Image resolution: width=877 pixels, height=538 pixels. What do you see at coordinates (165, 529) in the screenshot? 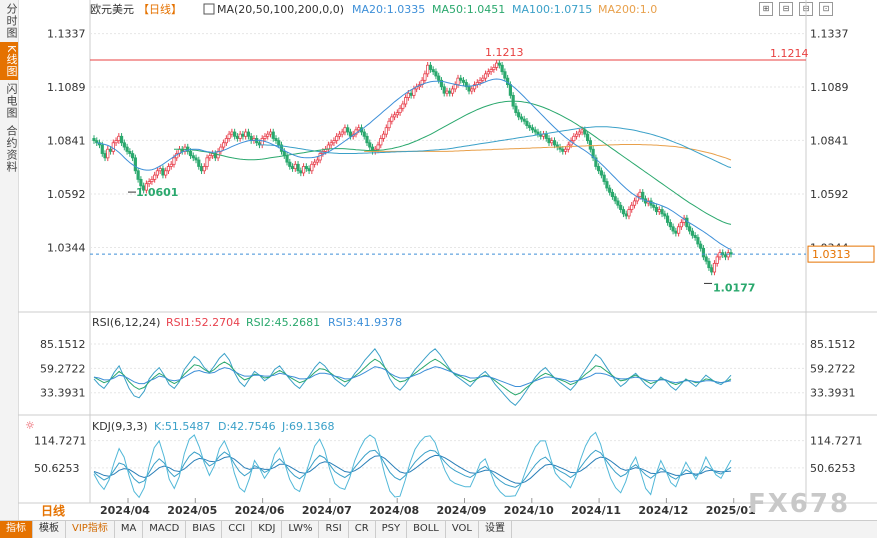
I see `tab-macd: MACD` at bounding box center [165, 529].